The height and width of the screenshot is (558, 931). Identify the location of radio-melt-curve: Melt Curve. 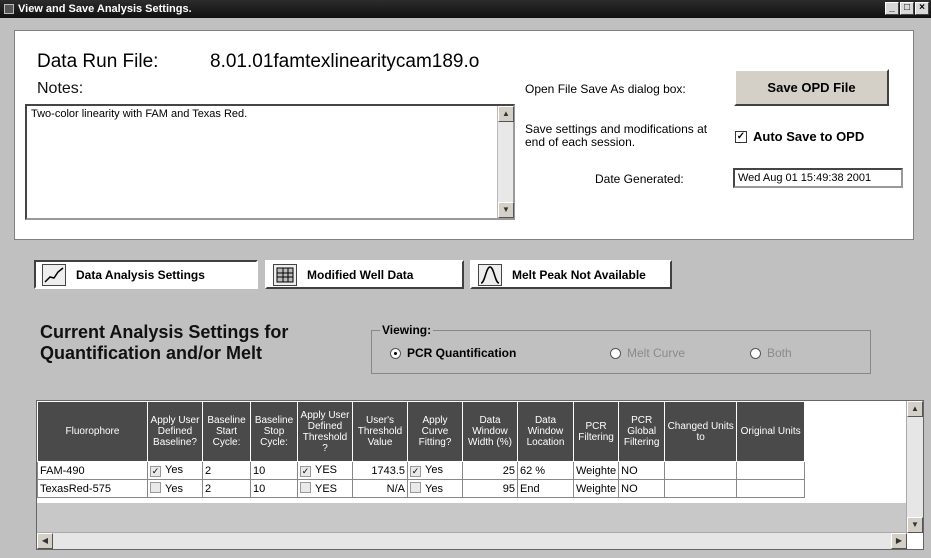
(647, 353).